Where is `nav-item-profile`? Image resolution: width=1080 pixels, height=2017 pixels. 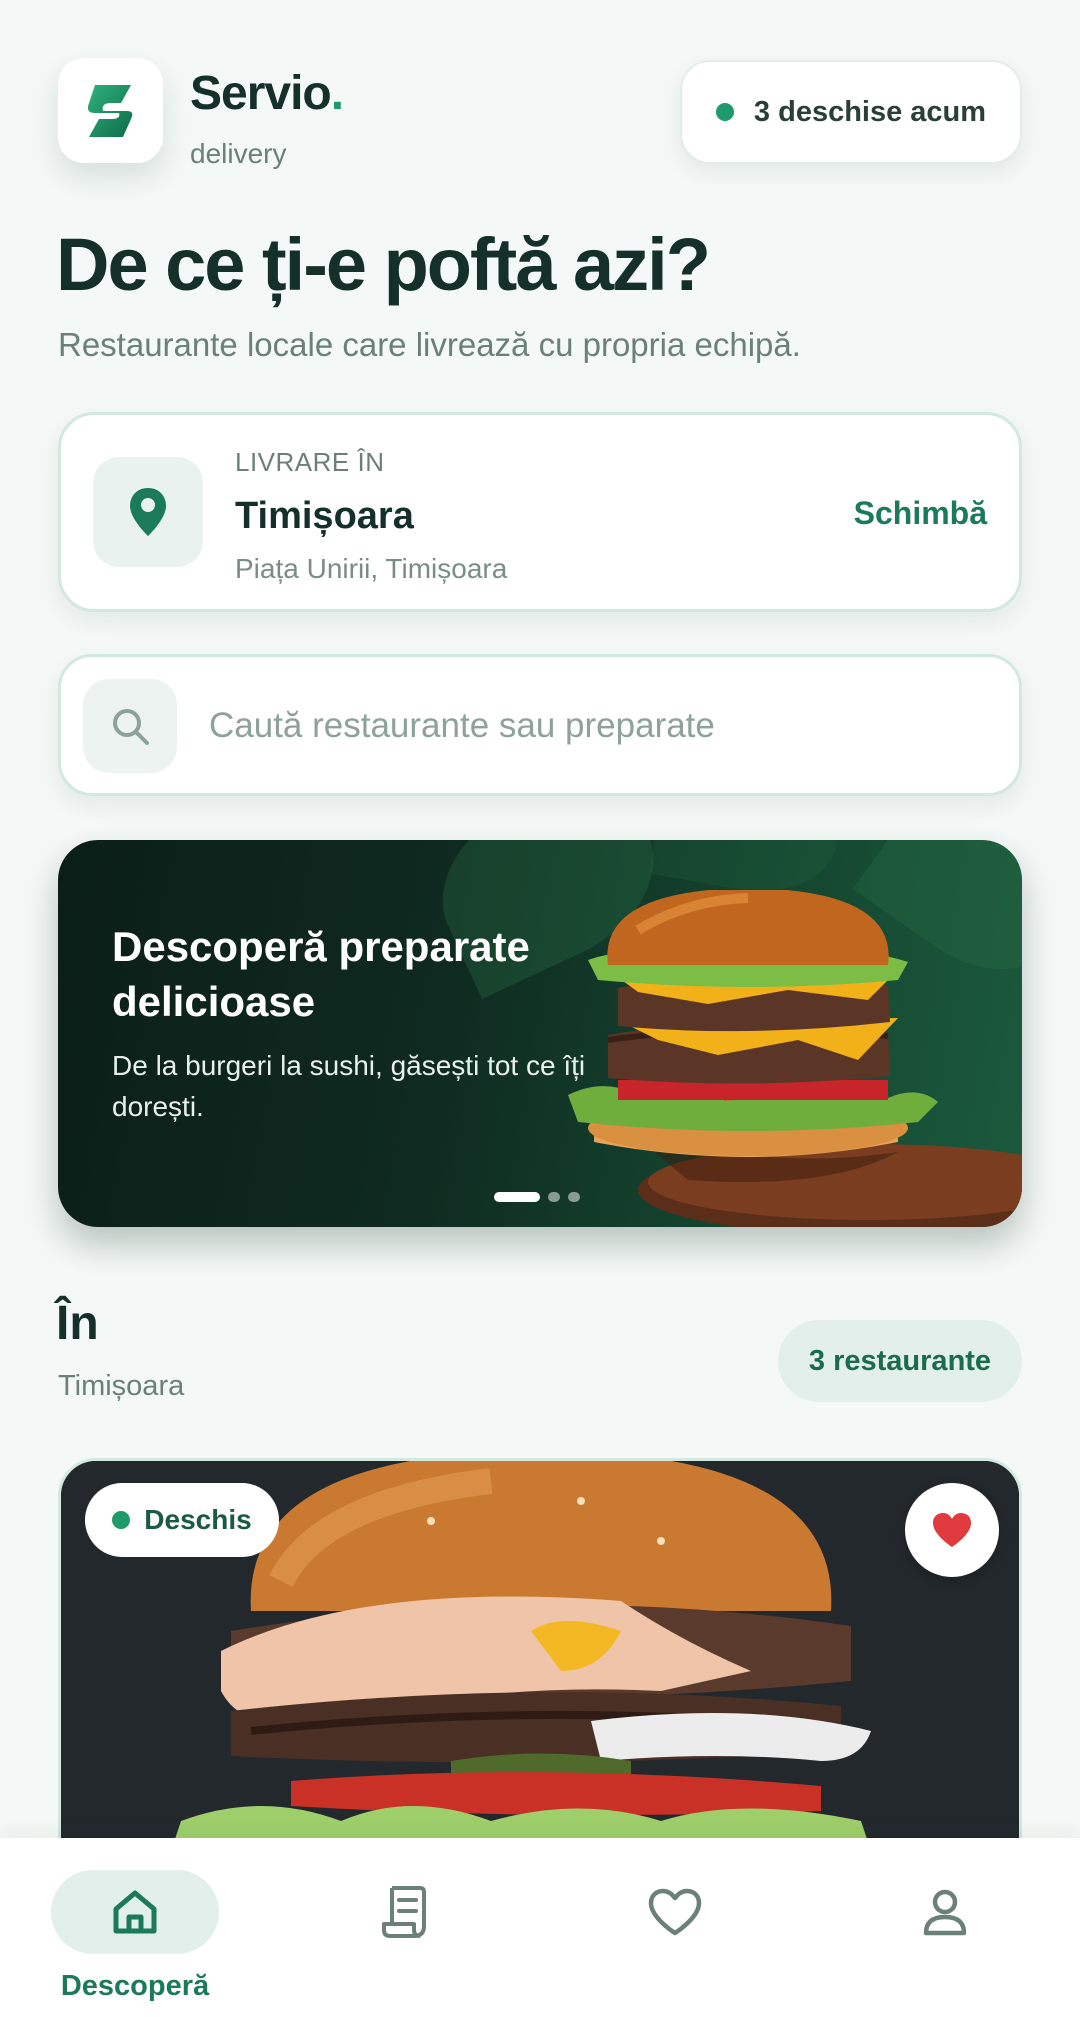
nav-item-profile is located at coordinates (945, 1940).